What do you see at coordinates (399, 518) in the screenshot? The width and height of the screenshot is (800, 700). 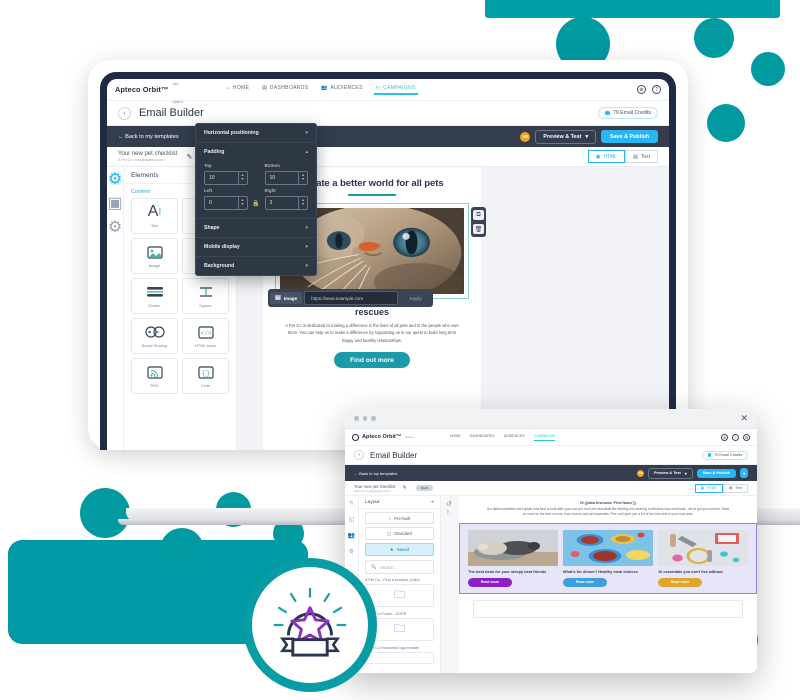 I see `layout-tab-prebuilt: ⌂ Pre-built` at bounding box center [399, 518].